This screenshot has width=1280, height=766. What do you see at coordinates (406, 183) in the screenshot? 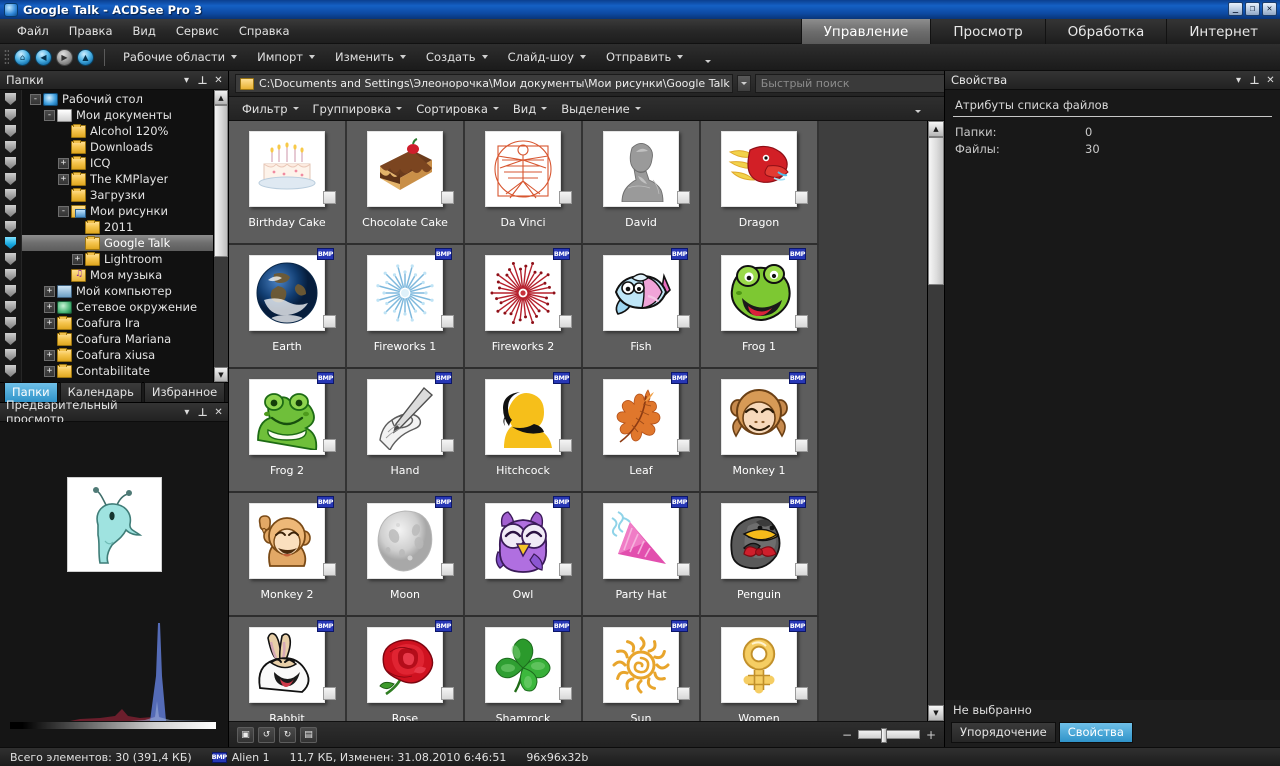
I see `thumbnail-cell: Chocolate Cake` at bounding box center [406, 183].